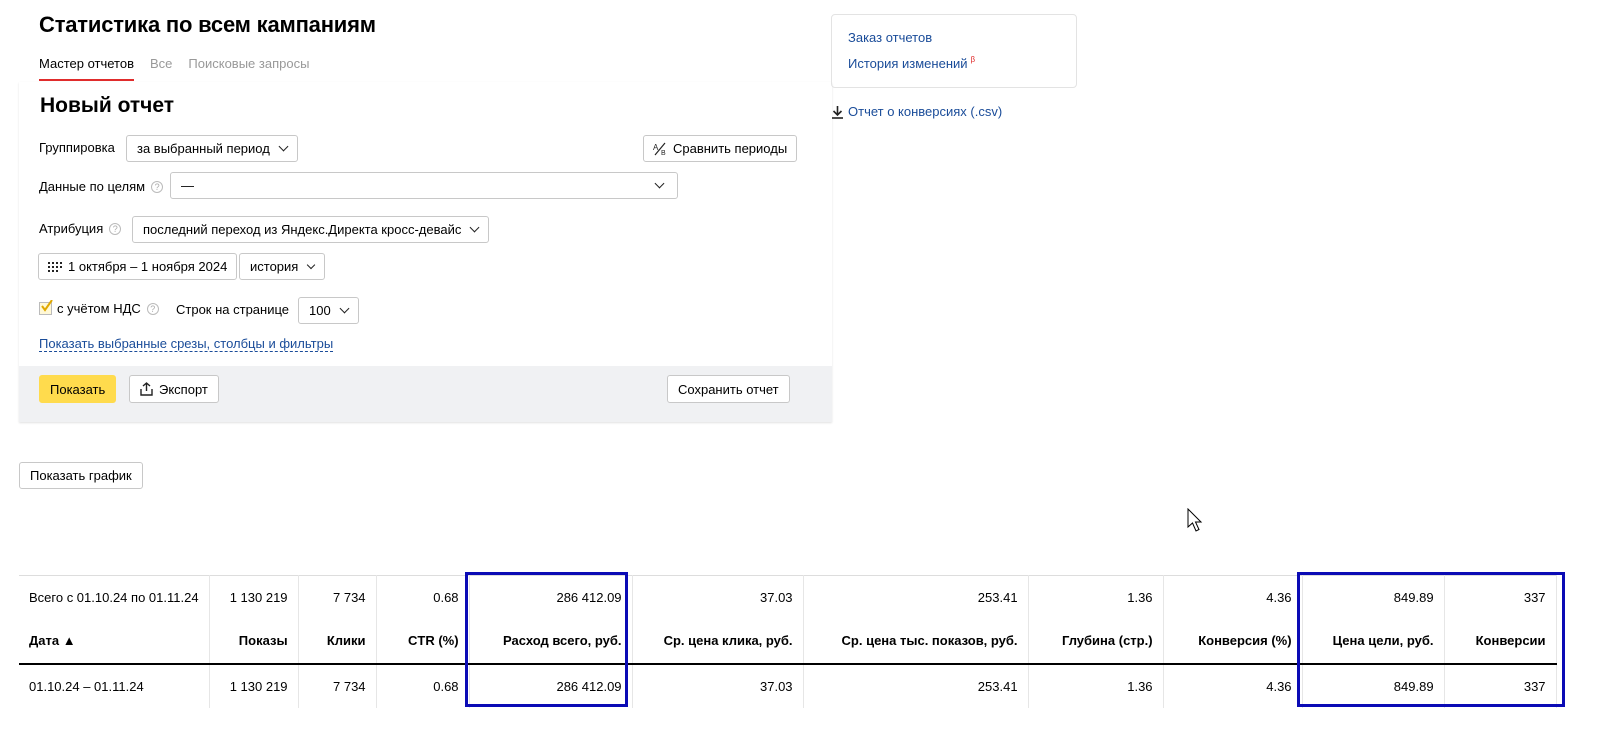 This screenshot has width=1605, height=737. What do you see at coordinates (424, 185) in the screenshot?
I see `goals-select: —` at bounding box center [424, 185].